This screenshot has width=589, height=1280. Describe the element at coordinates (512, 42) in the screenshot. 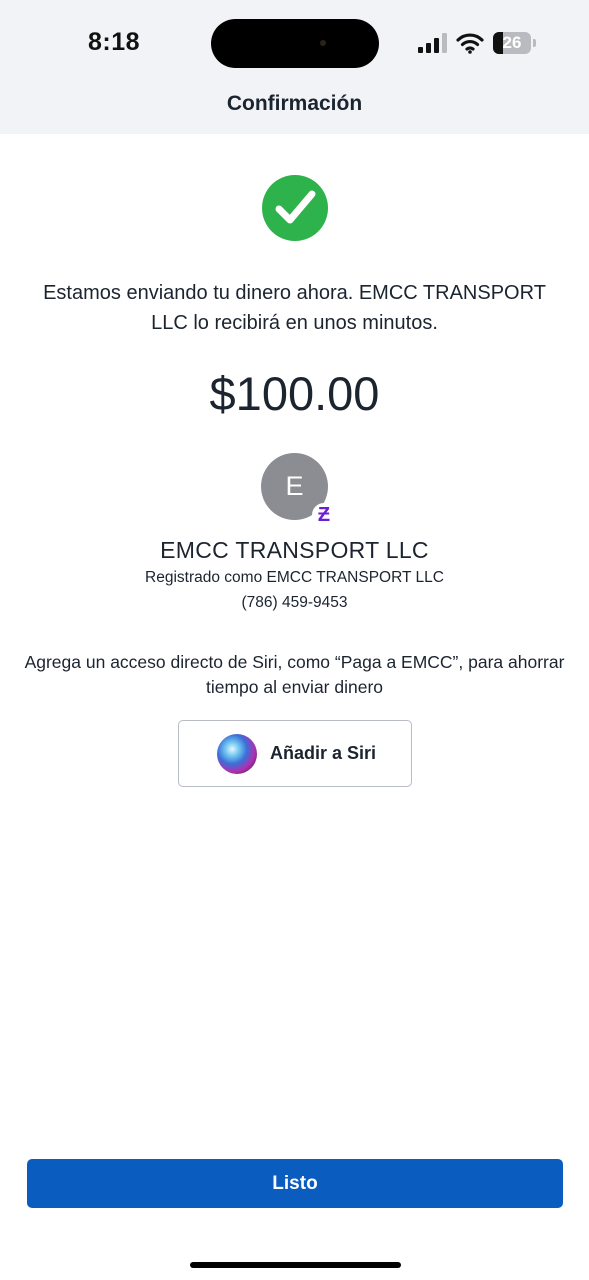

I see `battery-level: 26` at that location.